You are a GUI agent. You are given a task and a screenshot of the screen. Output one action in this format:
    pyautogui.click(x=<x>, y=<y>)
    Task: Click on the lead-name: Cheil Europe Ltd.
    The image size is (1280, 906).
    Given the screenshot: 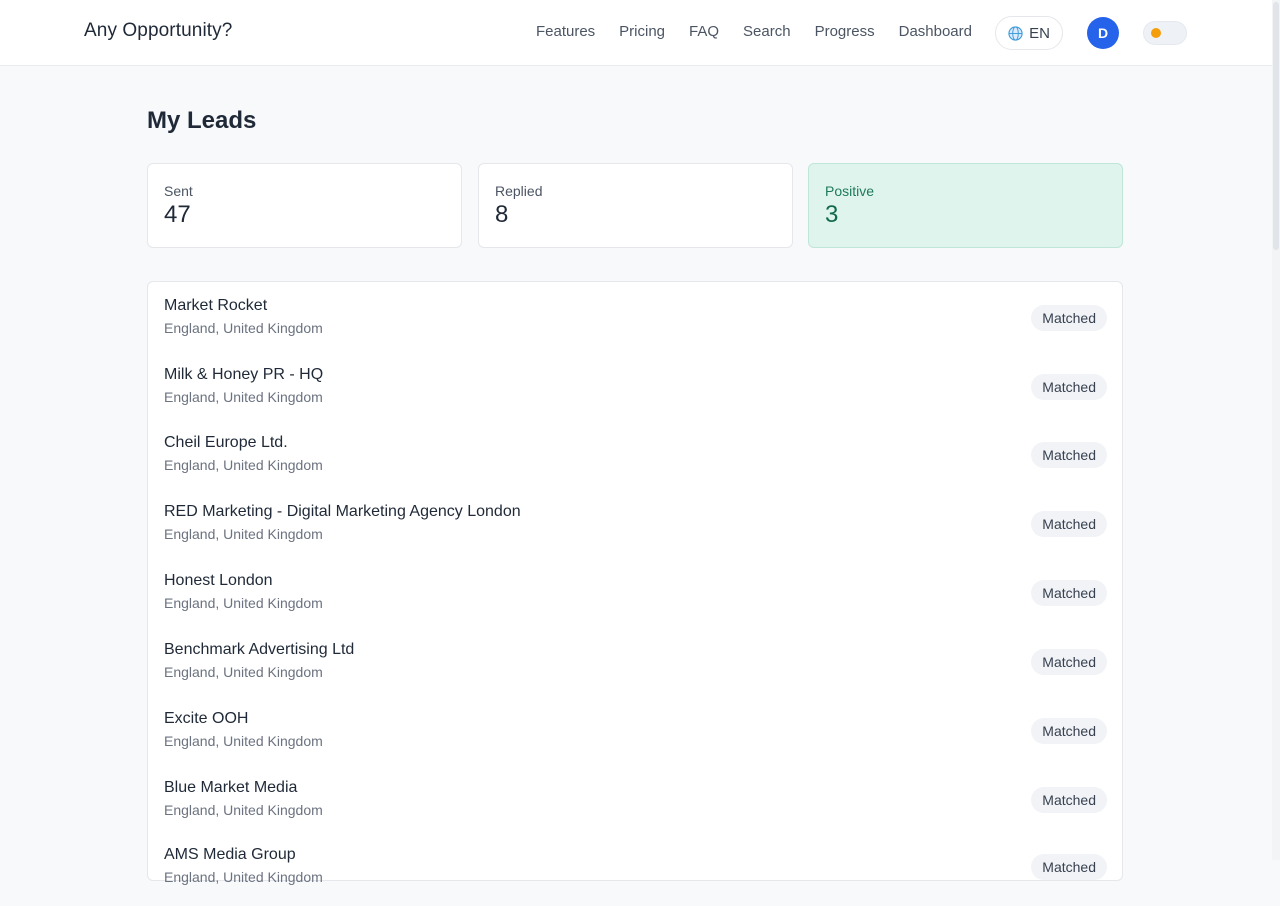 What is the action you would take?
    pyautogui.click(x=226, y=442)
    